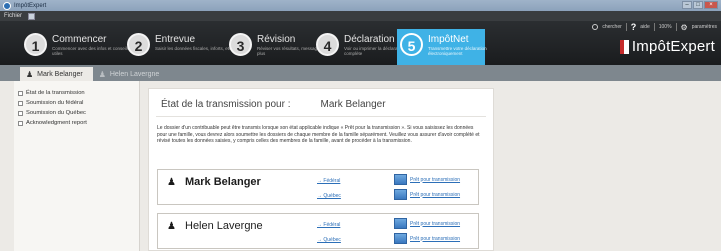 The image size is (721, 251). I want to click on step-title: Commencer, so click(79, 39).